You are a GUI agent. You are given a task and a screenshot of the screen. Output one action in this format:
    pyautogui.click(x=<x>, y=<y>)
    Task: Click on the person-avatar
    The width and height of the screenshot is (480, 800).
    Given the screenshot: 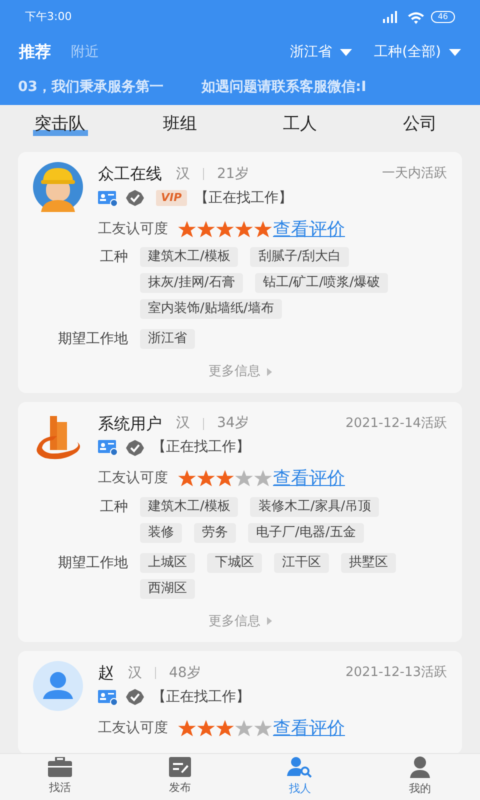 What is the action you would take?
    pyautogui.click(x=58, y=686)
    